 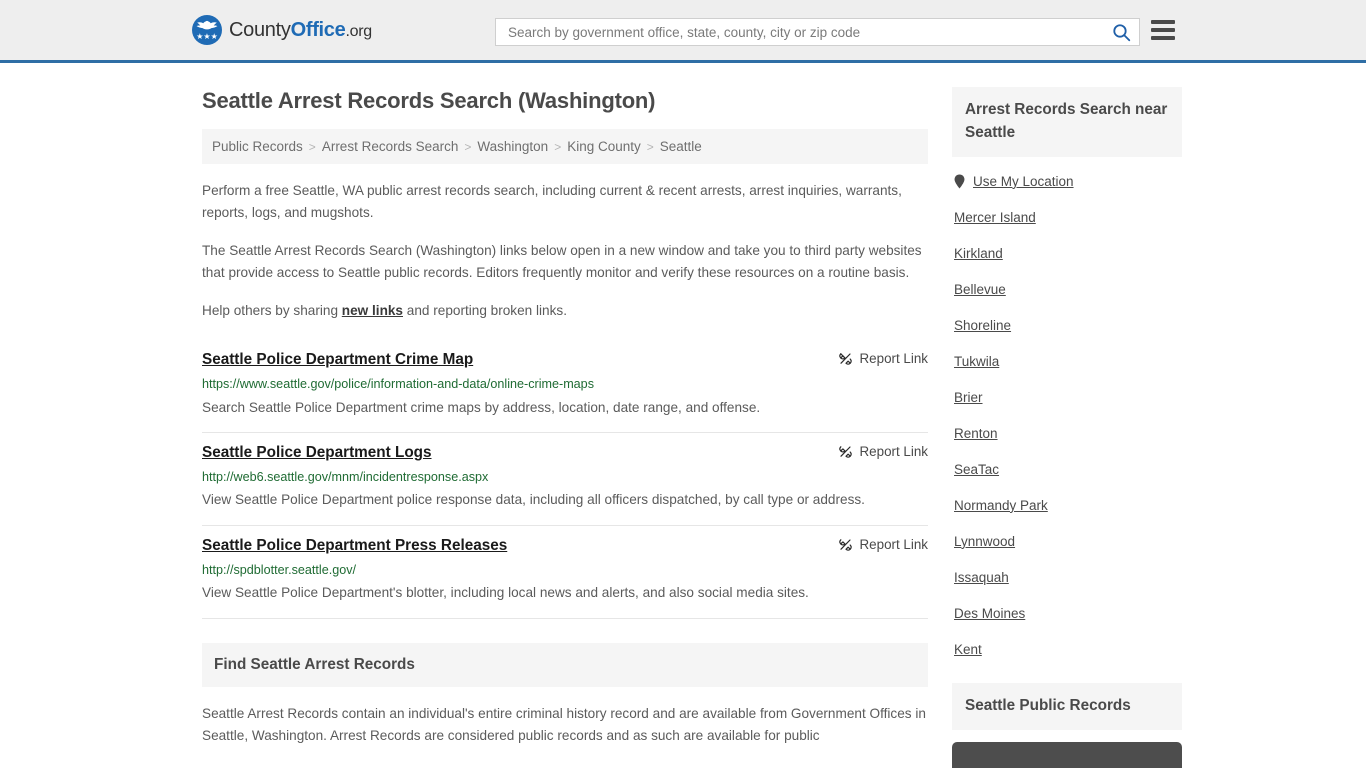 I want to click on sidebar-city-link: Issaquah, so click(x=981, y=577).